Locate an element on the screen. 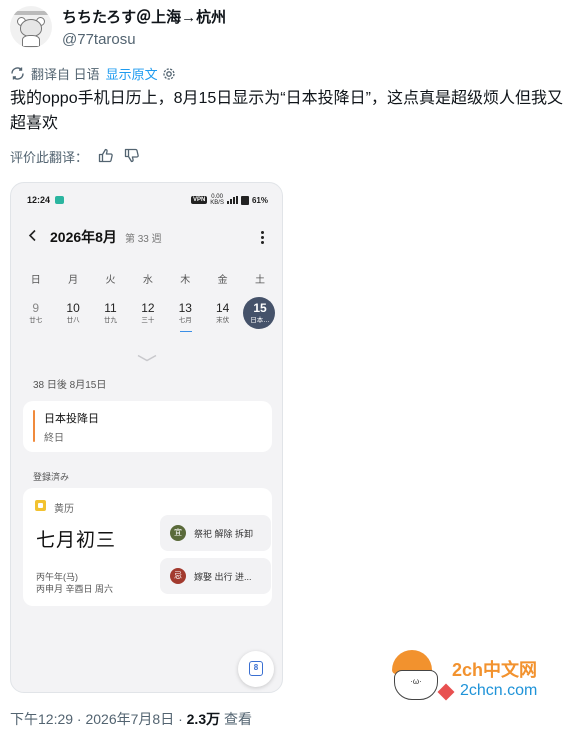  yi-items: 祭祀 解除 拆卸 is located at coordinates (224, 533).